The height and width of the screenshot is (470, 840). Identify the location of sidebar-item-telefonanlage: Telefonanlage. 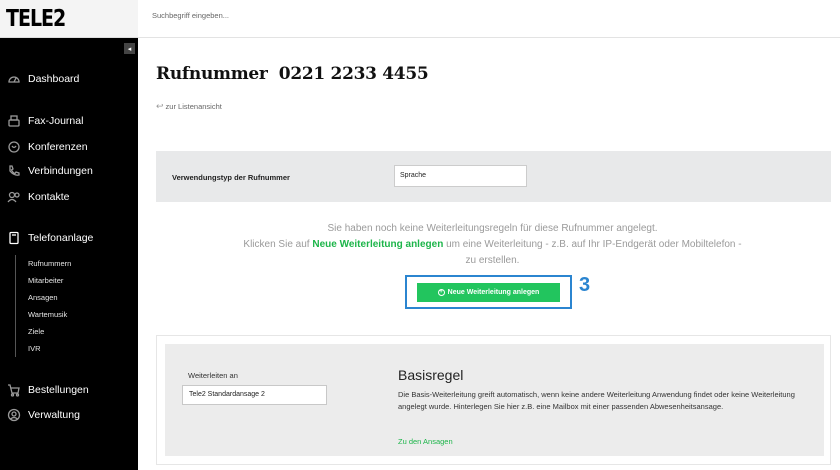
(69, 238).